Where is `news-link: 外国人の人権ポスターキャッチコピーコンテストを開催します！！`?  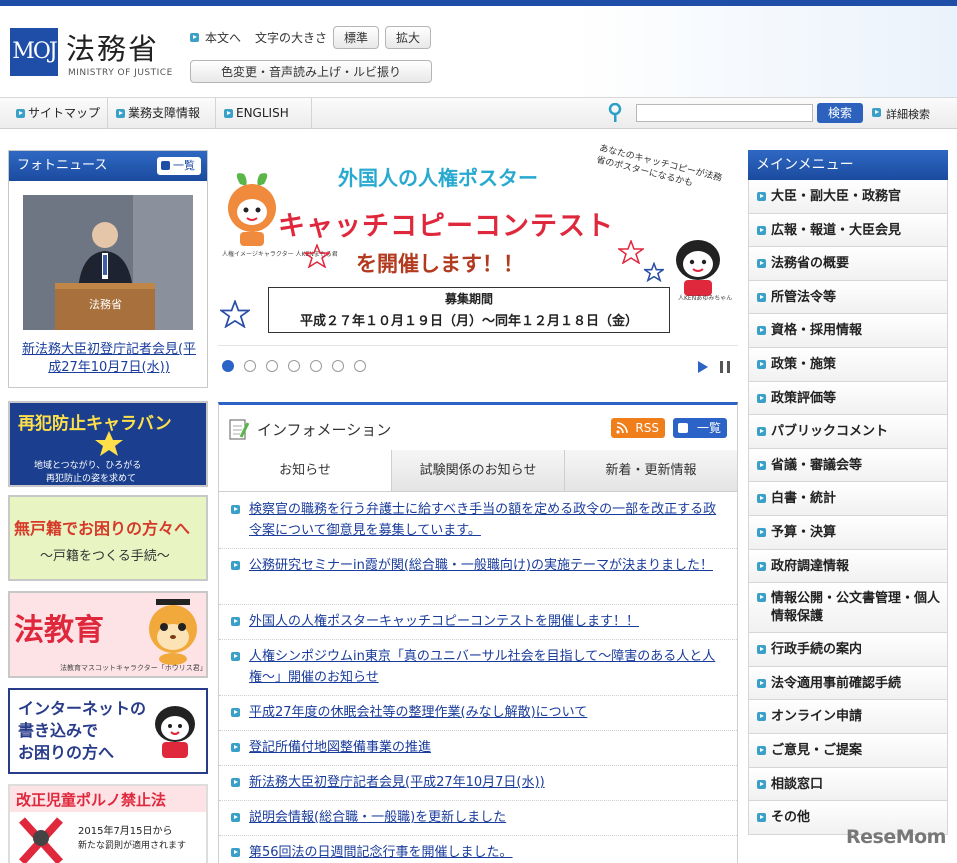
news-link: 外国人の人権ポスターキャッチコピーコンテストを開催します！！ is located at coordinates (444, 621).